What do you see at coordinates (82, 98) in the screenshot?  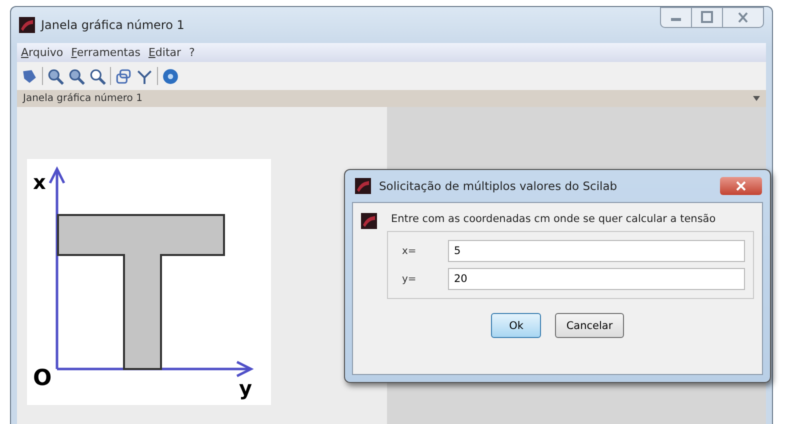 I see `panel-title: Janela gráfica número 1` at bounding box center [82, 98].